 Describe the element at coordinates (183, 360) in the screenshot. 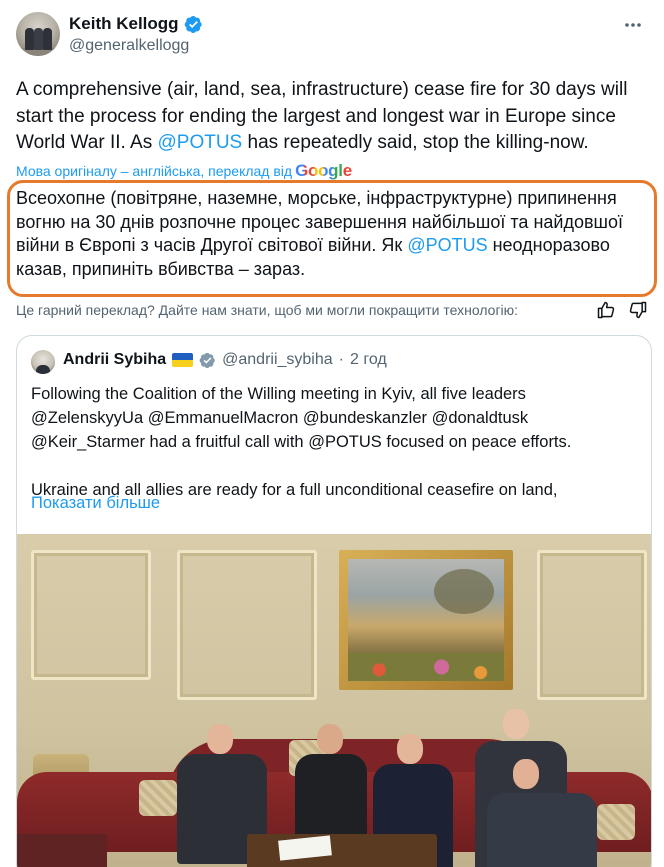

I see `ukraine-flag-icon` at that location.